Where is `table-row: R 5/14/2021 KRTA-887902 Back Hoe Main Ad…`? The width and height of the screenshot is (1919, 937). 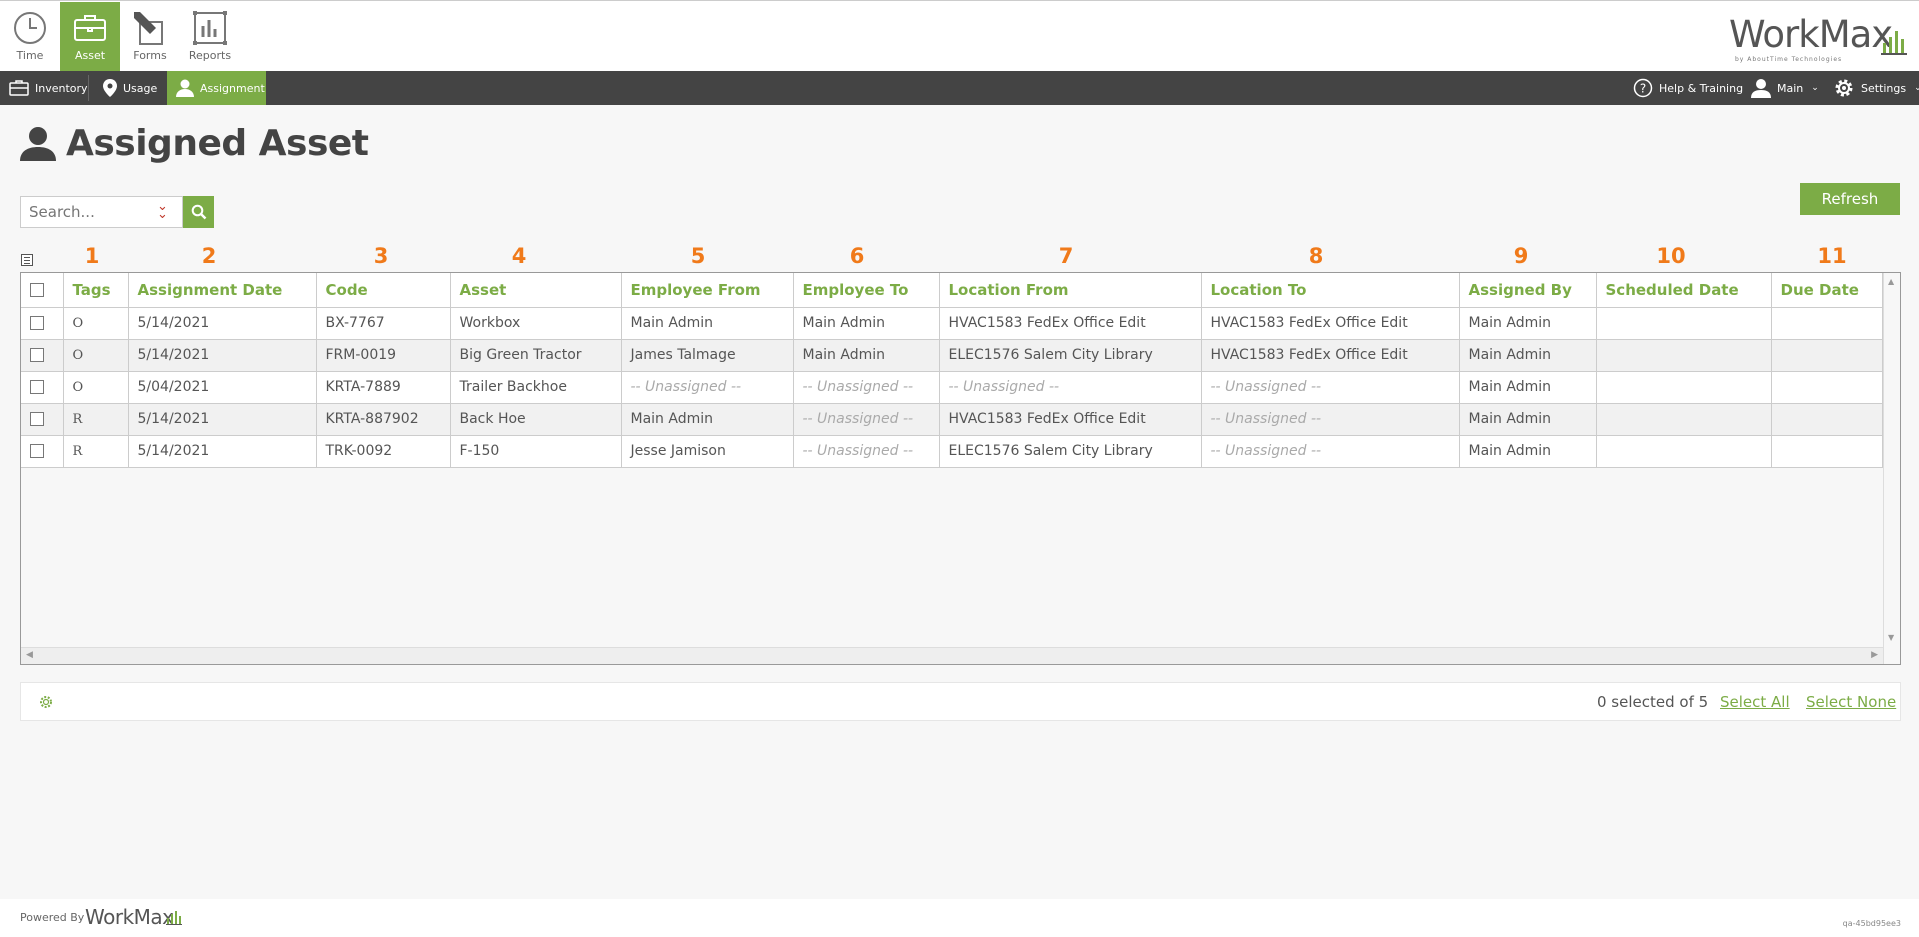 table-row: R 5/14/2021 KRTA-887902 Back Hoe Main Ad… is located at coordinates (952, 419).